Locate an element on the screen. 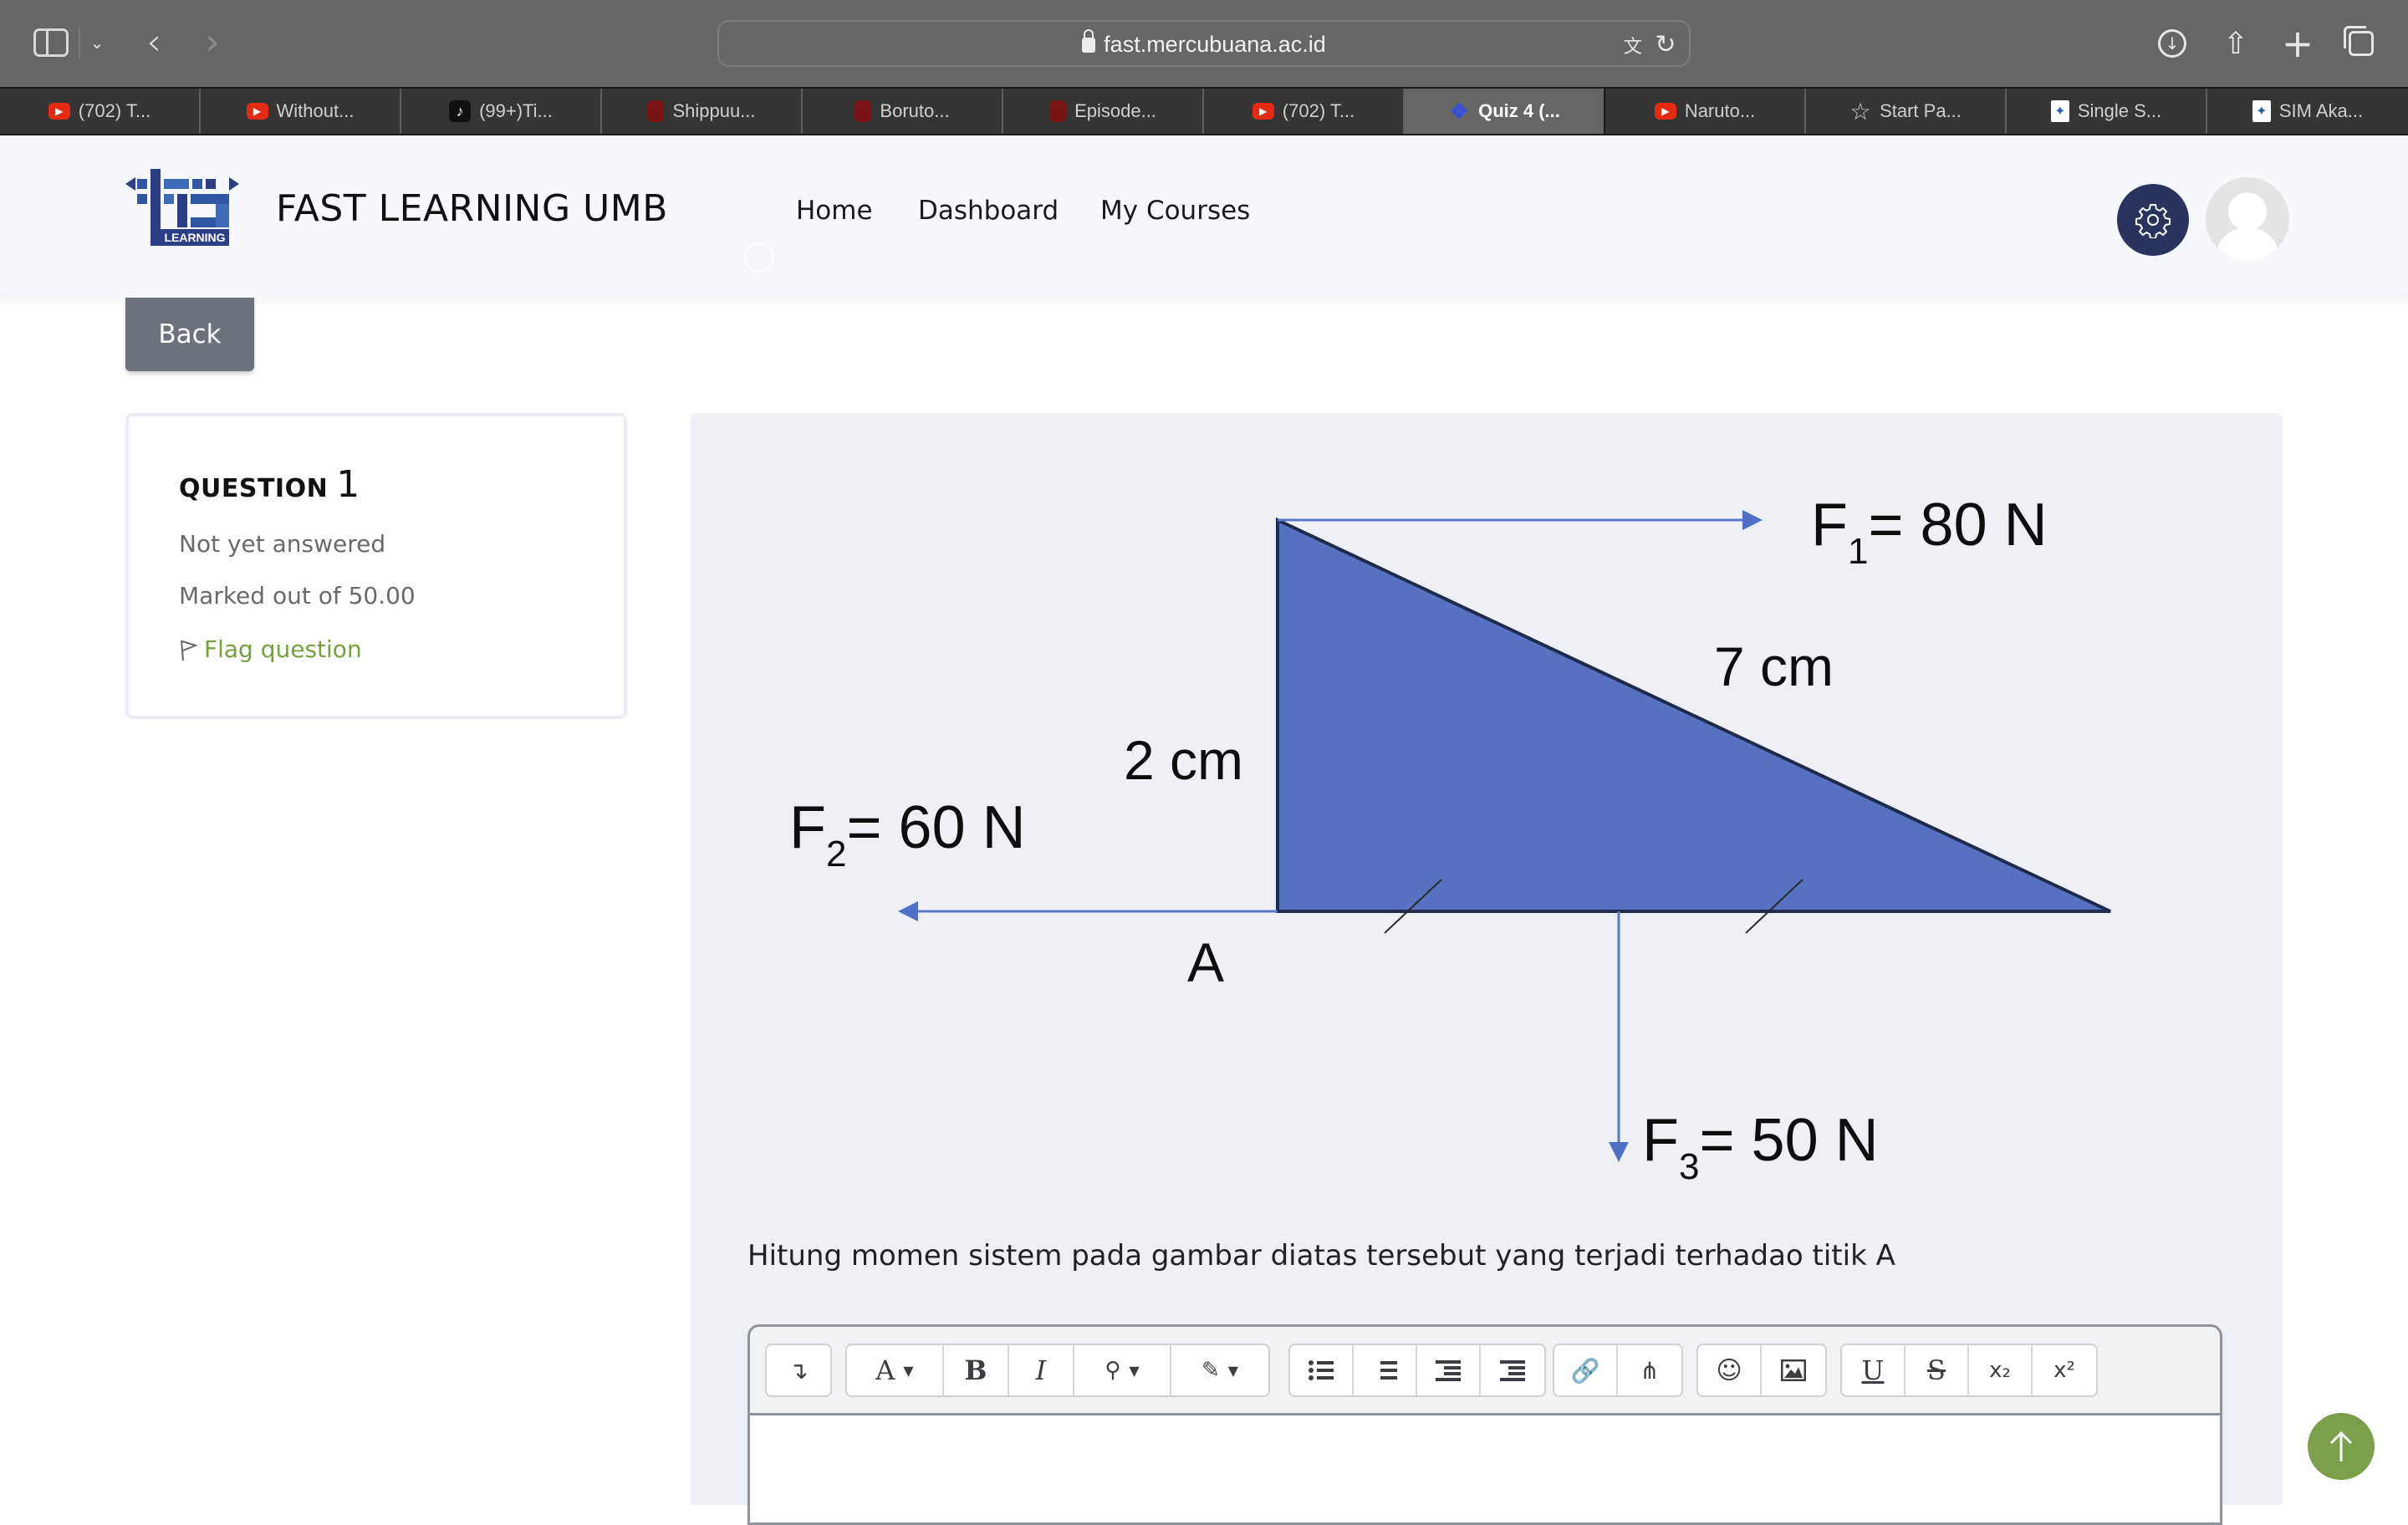 This screenshot has height=1525, width=2408. url-text: fast.mercubuana.ac.id is located at coordinates (1215, 44).